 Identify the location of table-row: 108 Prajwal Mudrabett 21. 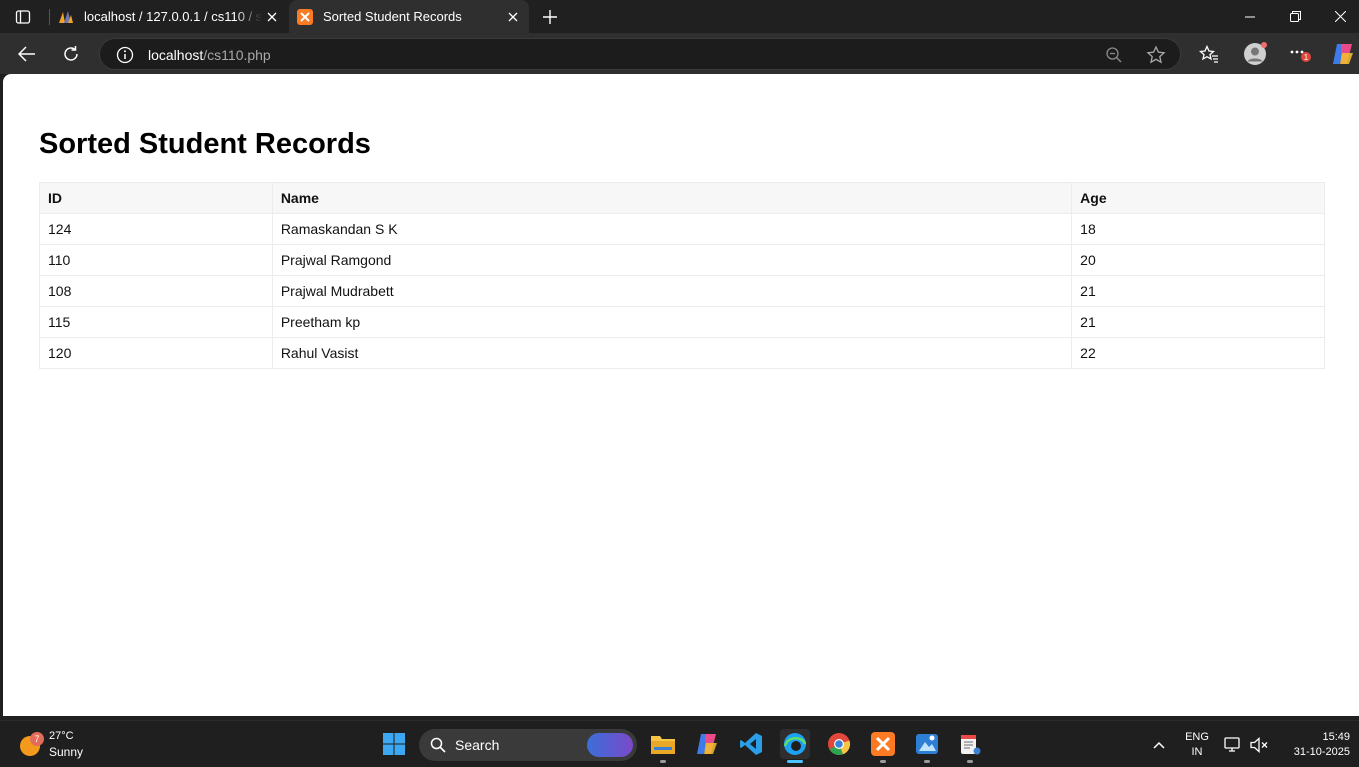
(682, 291).